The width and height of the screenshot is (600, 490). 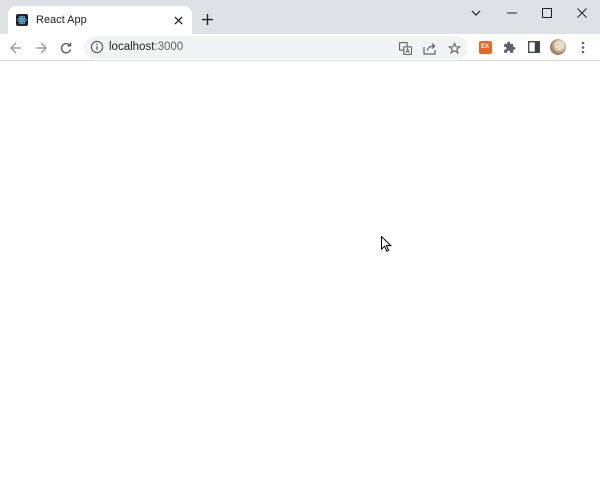 I want to click on close-tab-icon, so click(x=178, y=20).